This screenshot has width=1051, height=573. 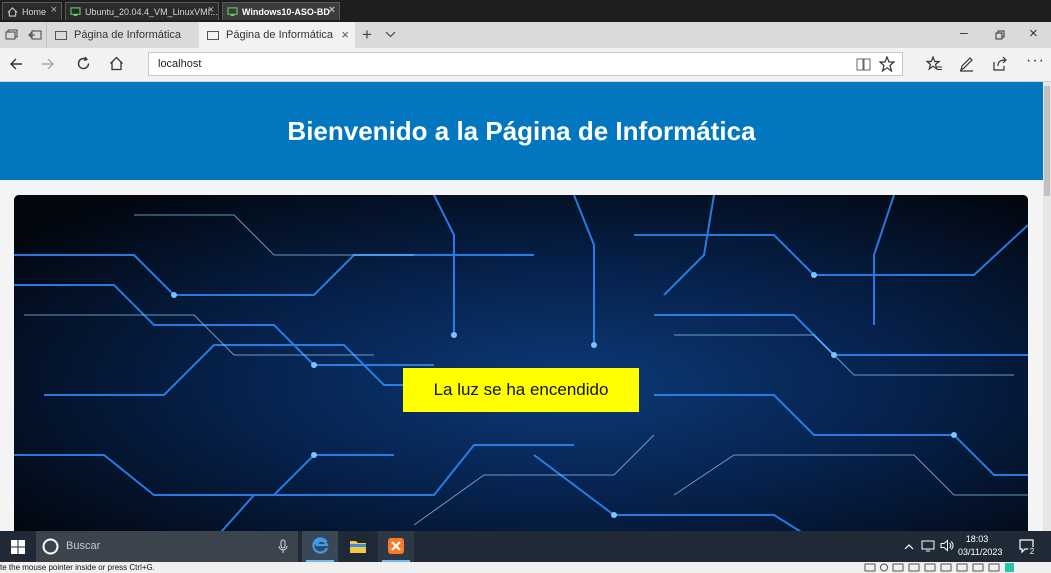 What do you see at coordinates (48, 64) in the screenshot?
I see `forward-icon` at bounding box center [48, 64].